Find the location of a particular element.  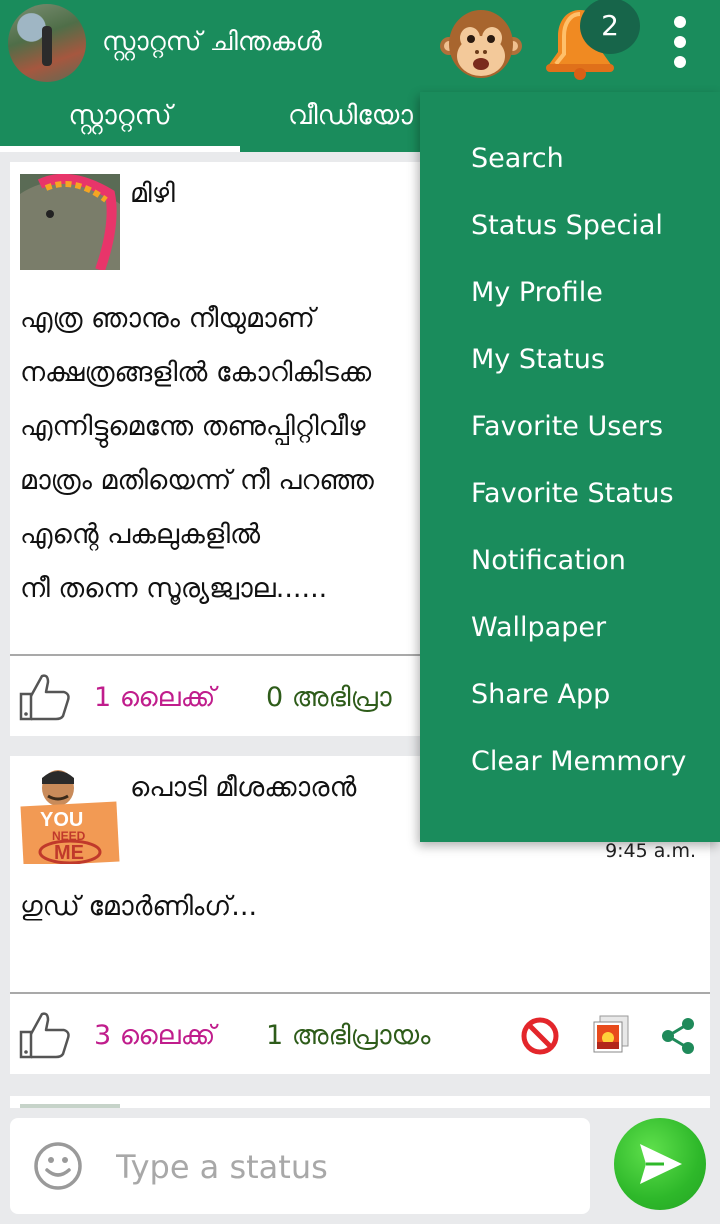

post-card-partial is located at coordinates (360, 1102).